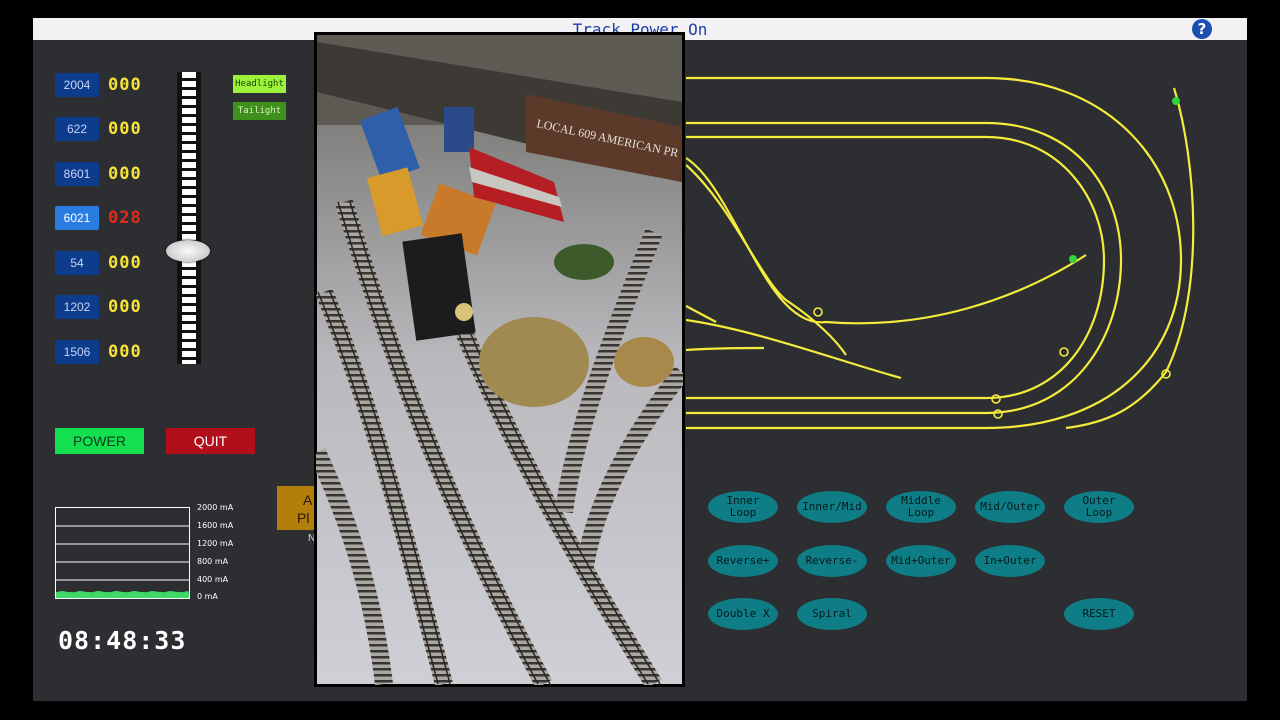 This screenshot has height=720, width=1280. I want to click on route-in-plus-outer-button: In+Outer, so click(1010, 561).